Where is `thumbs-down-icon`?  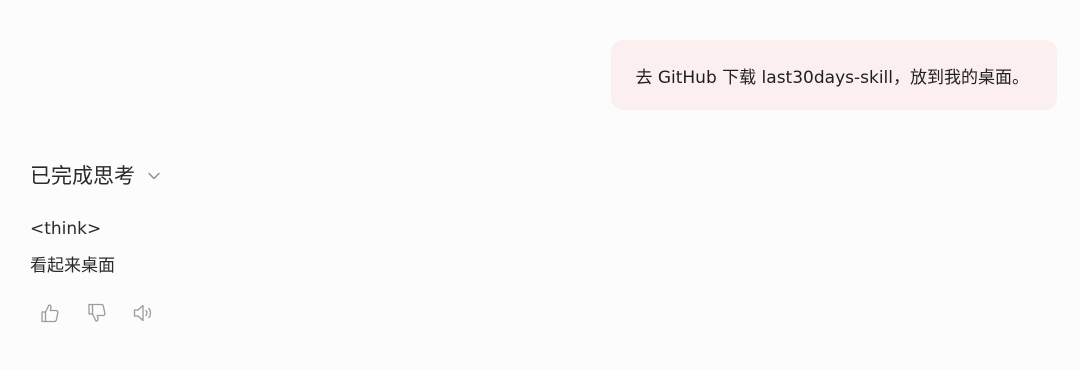 thumbs-down-icon is located at coordinates (97, 313).